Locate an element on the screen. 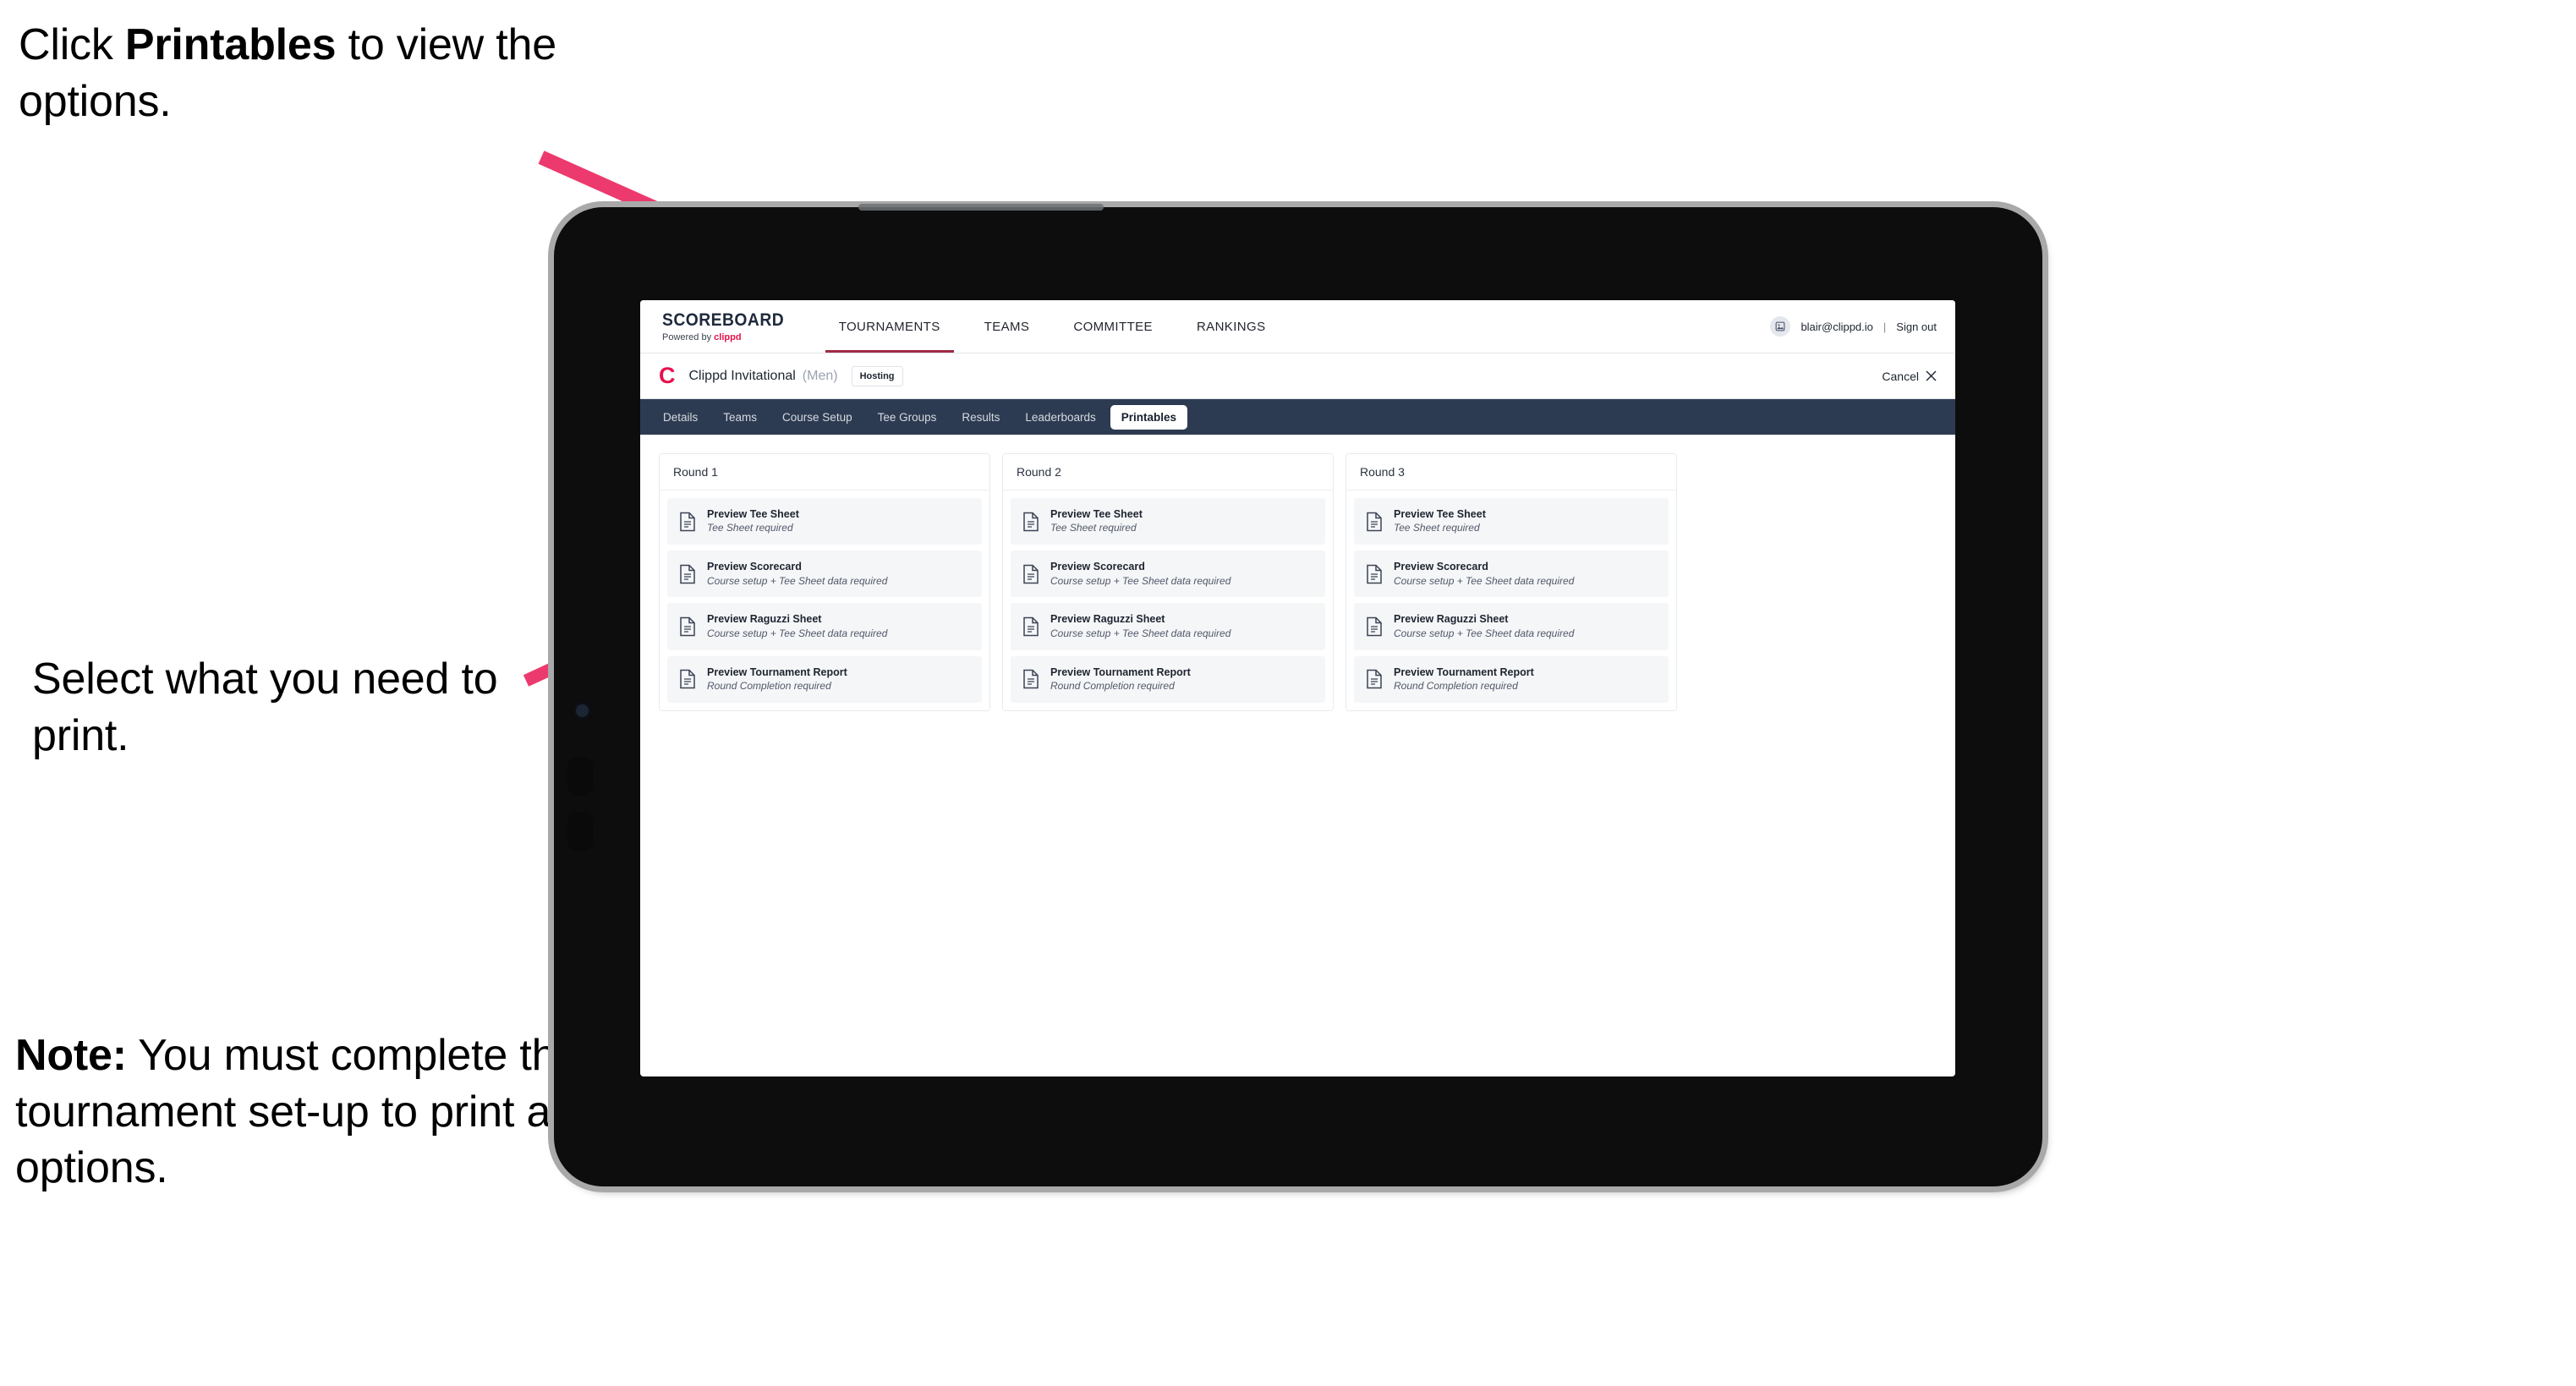  device-speaker is located at coordinates (981, 207).